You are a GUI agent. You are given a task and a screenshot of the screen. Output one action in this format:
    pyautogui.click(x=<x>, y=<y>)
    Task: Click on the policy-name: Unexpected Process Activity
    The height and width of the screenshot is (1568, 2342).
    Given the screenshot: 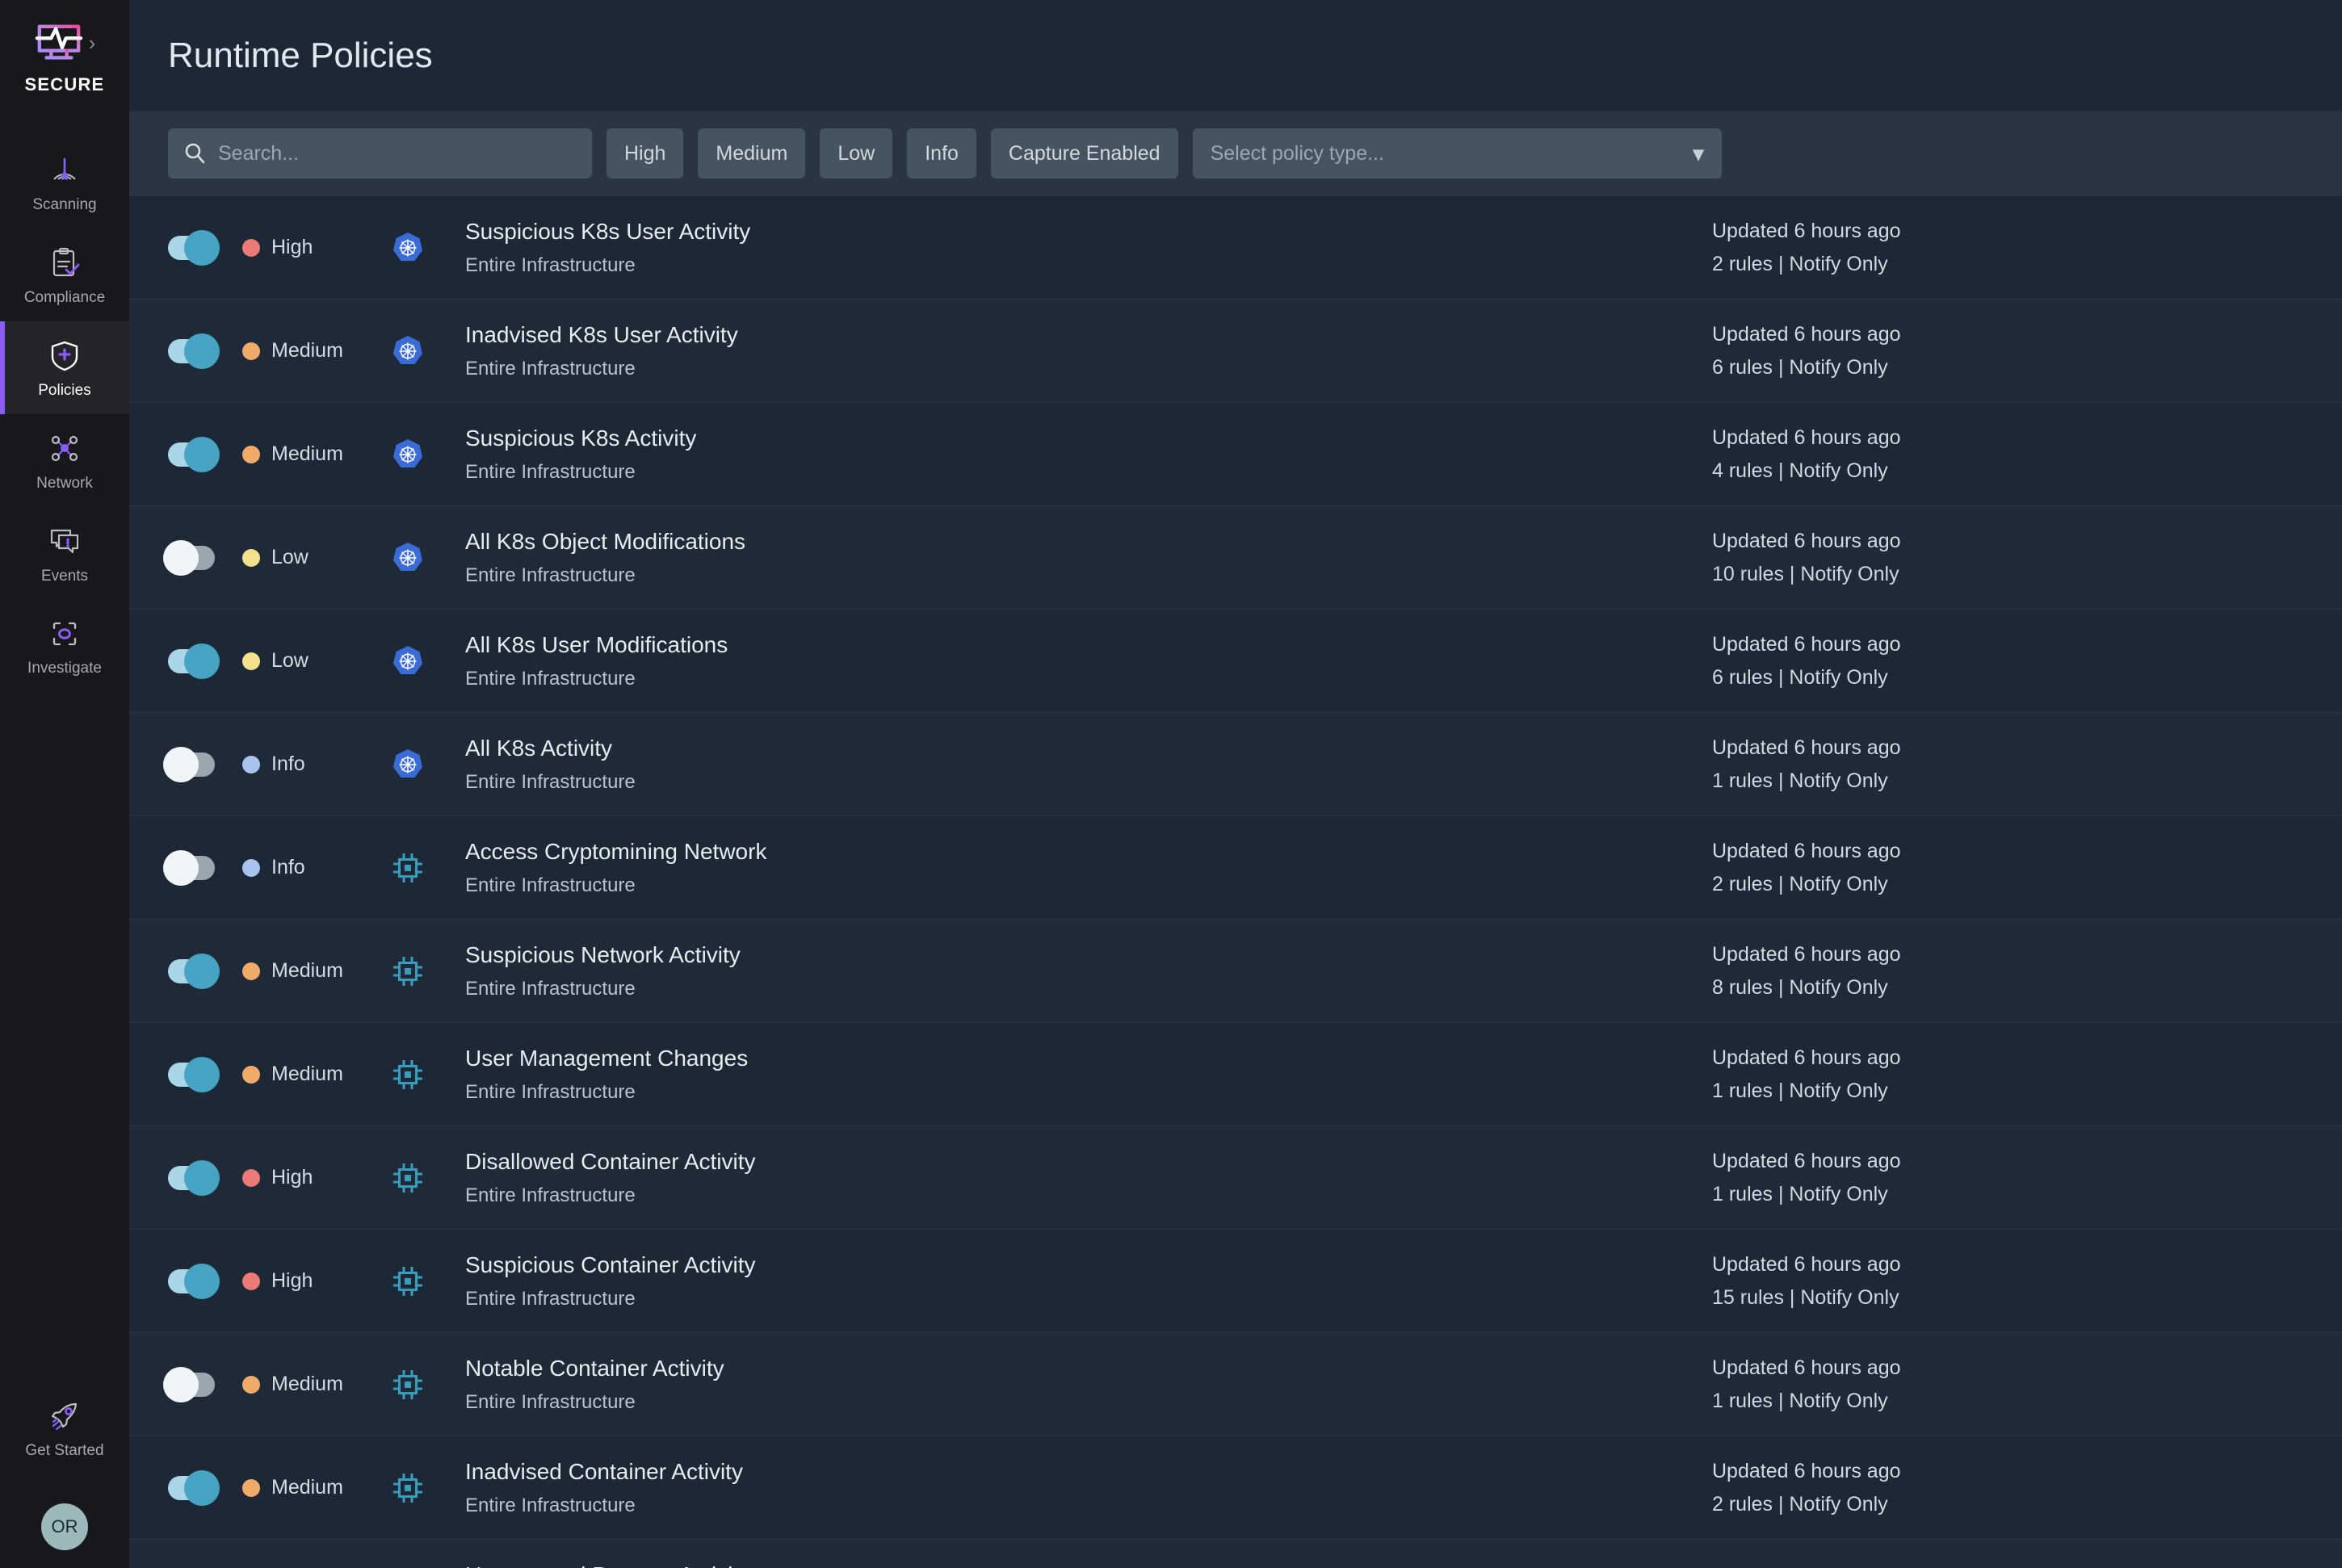 What is the action you would take?
    pyautogui.click(x=1080, y=1565)
    